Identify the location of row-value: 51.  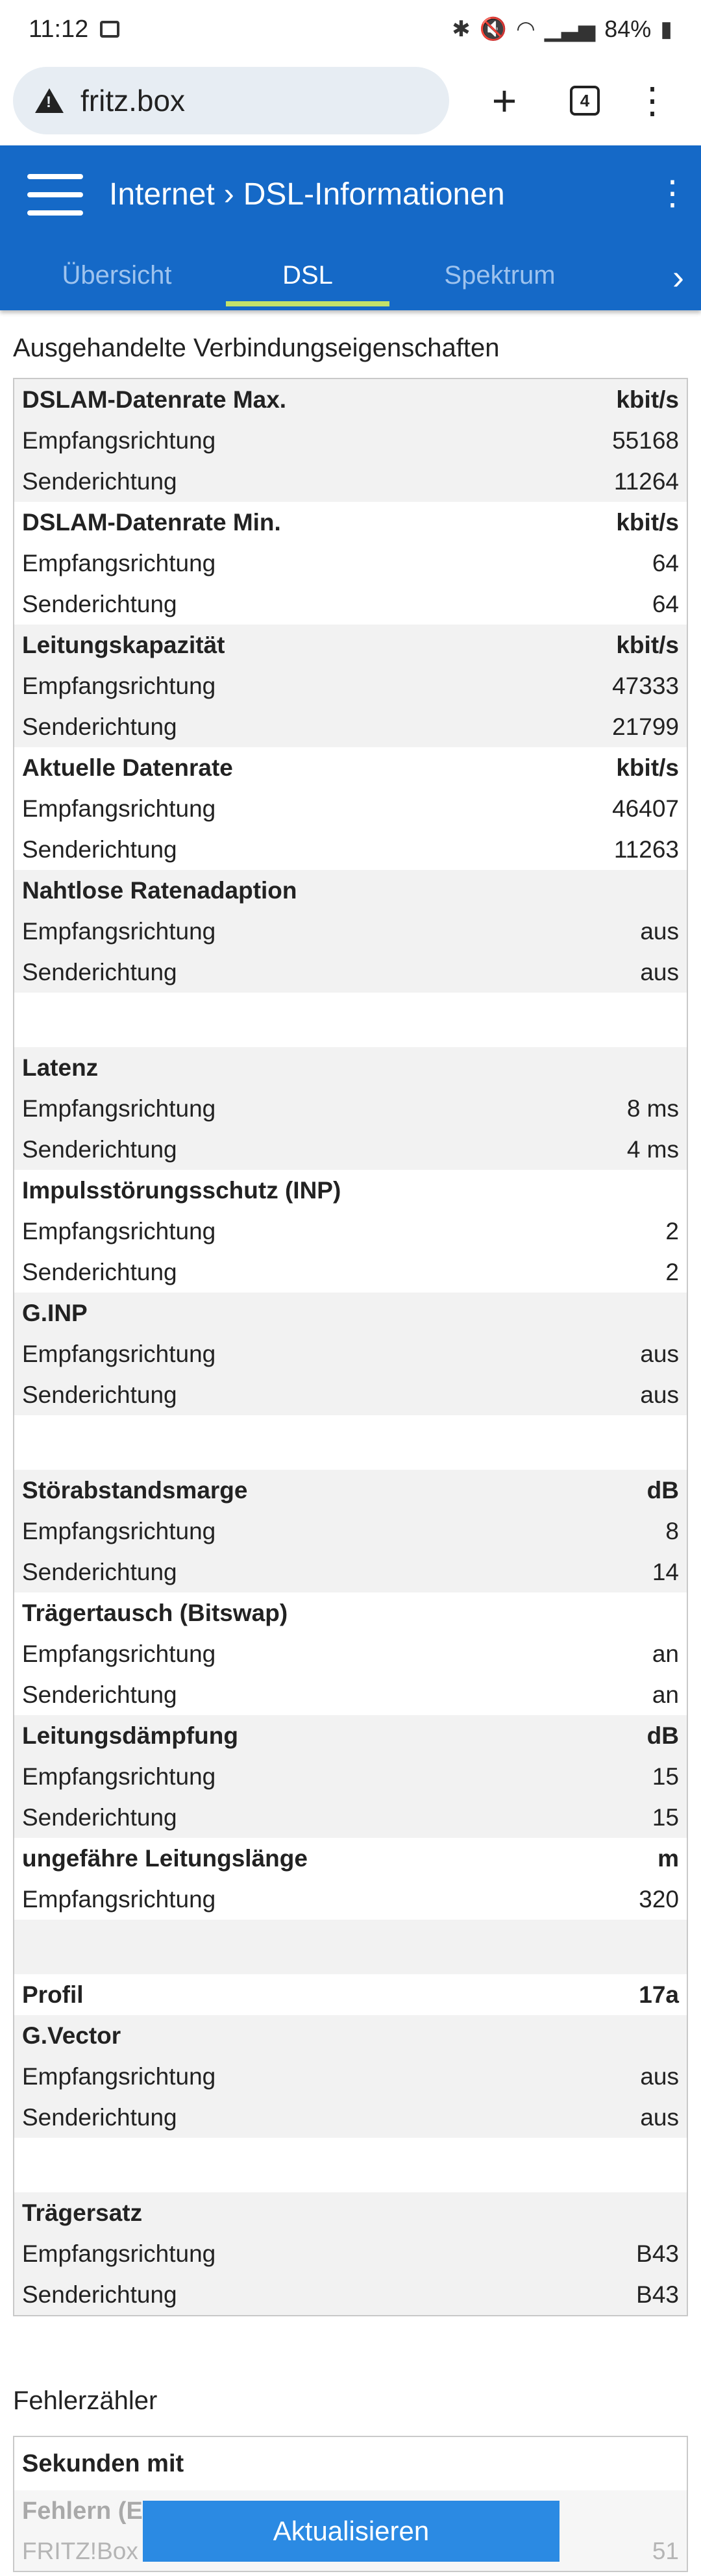
(665, 2551).